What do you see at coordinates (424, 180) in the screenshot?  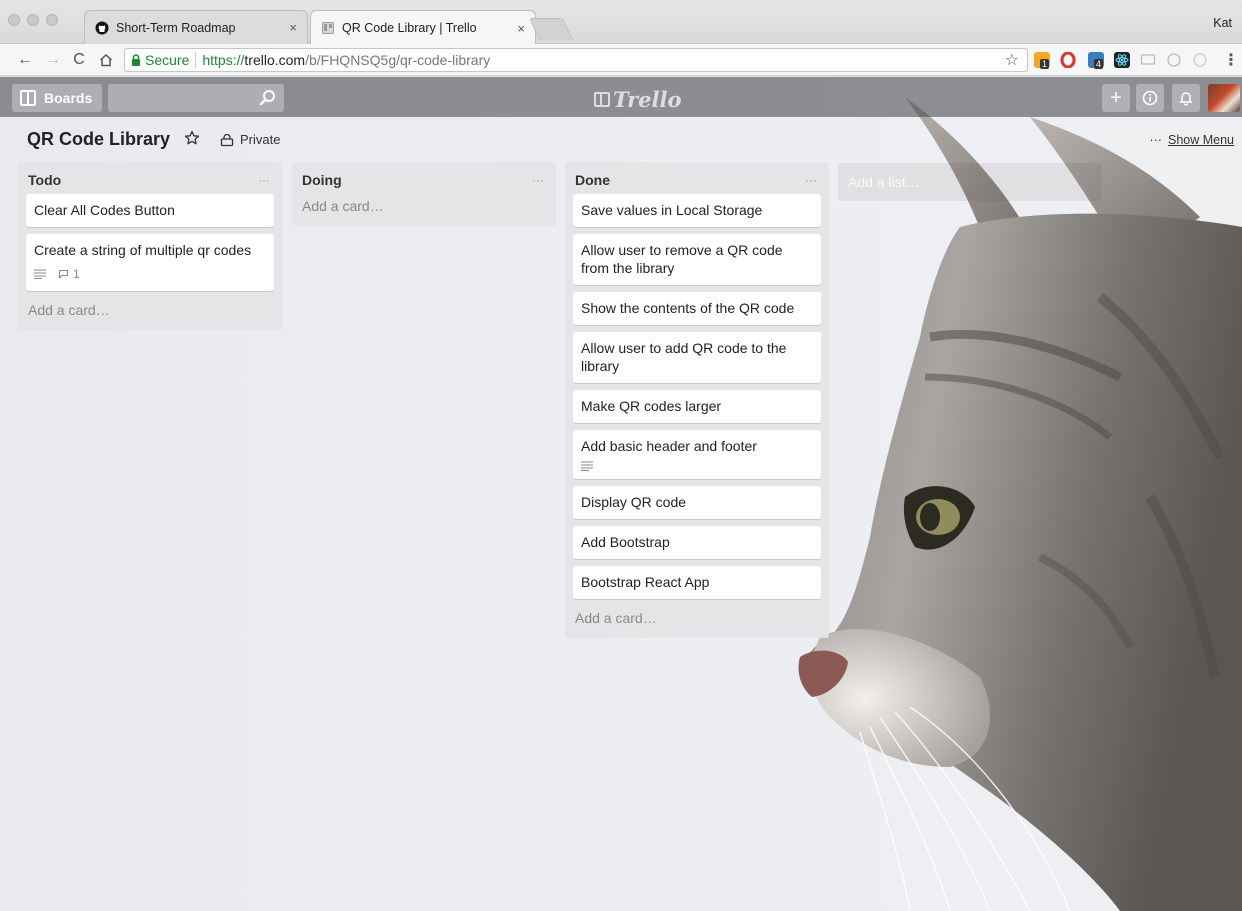 I see `list-header: Doing ···` at bounding box center [424, 180].